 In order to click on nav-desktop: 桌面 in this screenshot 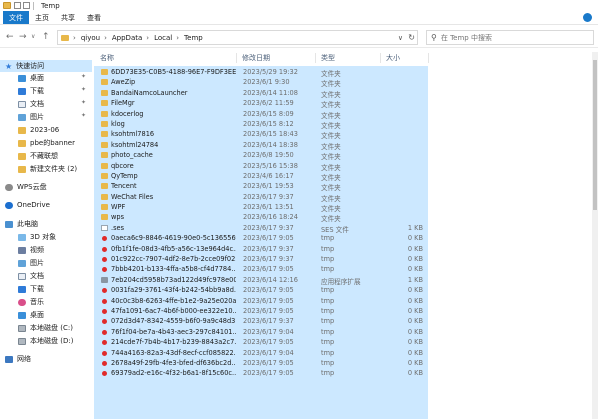, I will do `click(31, 78)`.